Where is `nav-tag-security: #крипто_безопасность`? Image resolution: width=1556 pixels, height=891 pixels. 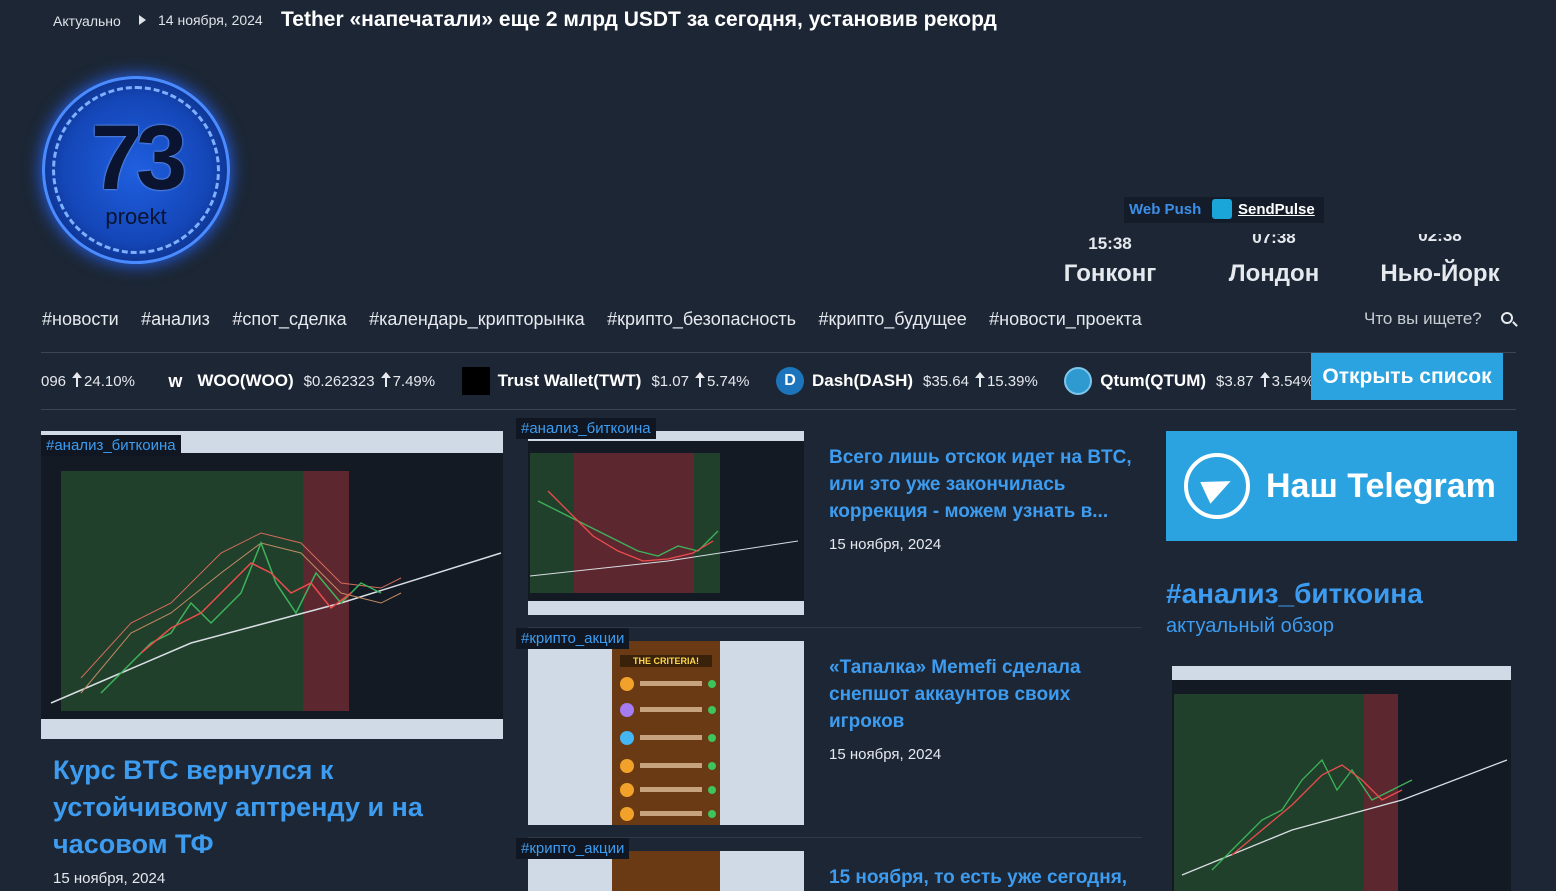 nav-tag-security: #крипто_безопасность is located at coordinates (701, 319).